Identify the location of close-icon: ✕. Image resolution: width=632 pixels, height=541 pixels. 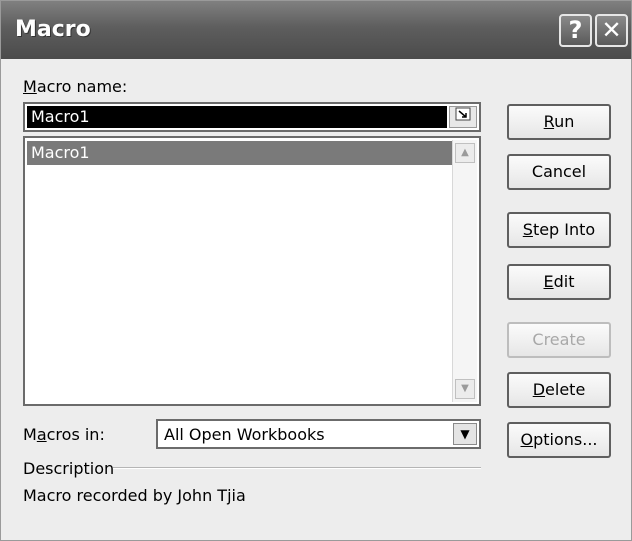
(611, 30).